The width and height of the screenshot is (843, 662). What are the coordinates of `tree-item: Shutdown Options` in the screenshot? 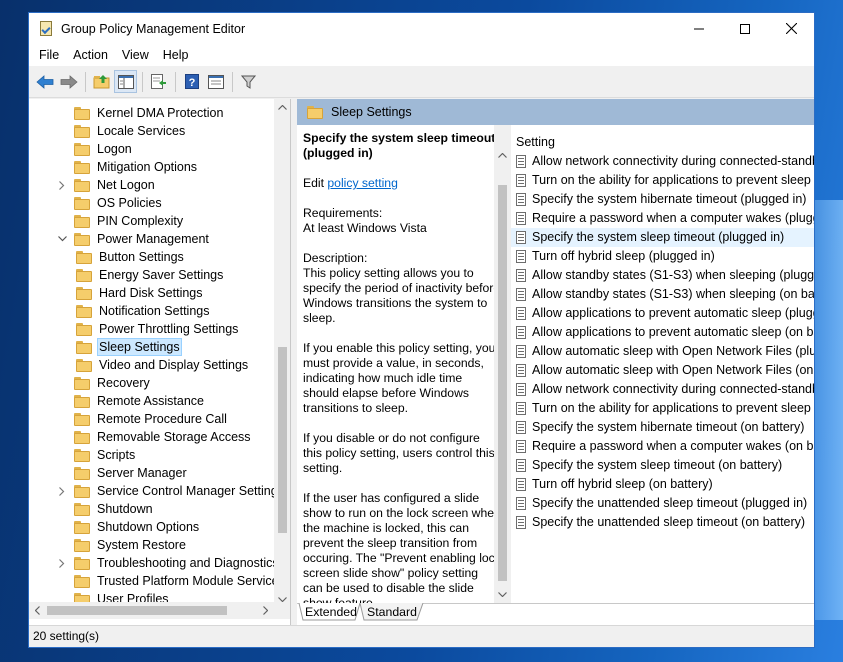 It's located at (129, 527).